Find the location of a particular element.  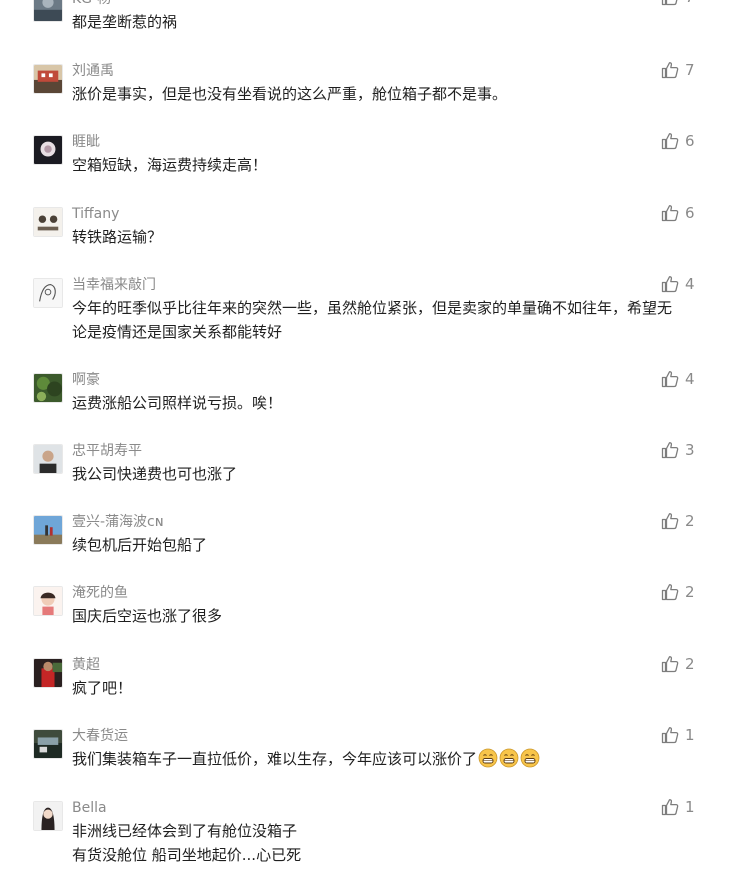

comment-text-row: 我们集装箱车子一直拉低价，难以生存，今年应该可以涨价了 is located at coordinates (378, 759).